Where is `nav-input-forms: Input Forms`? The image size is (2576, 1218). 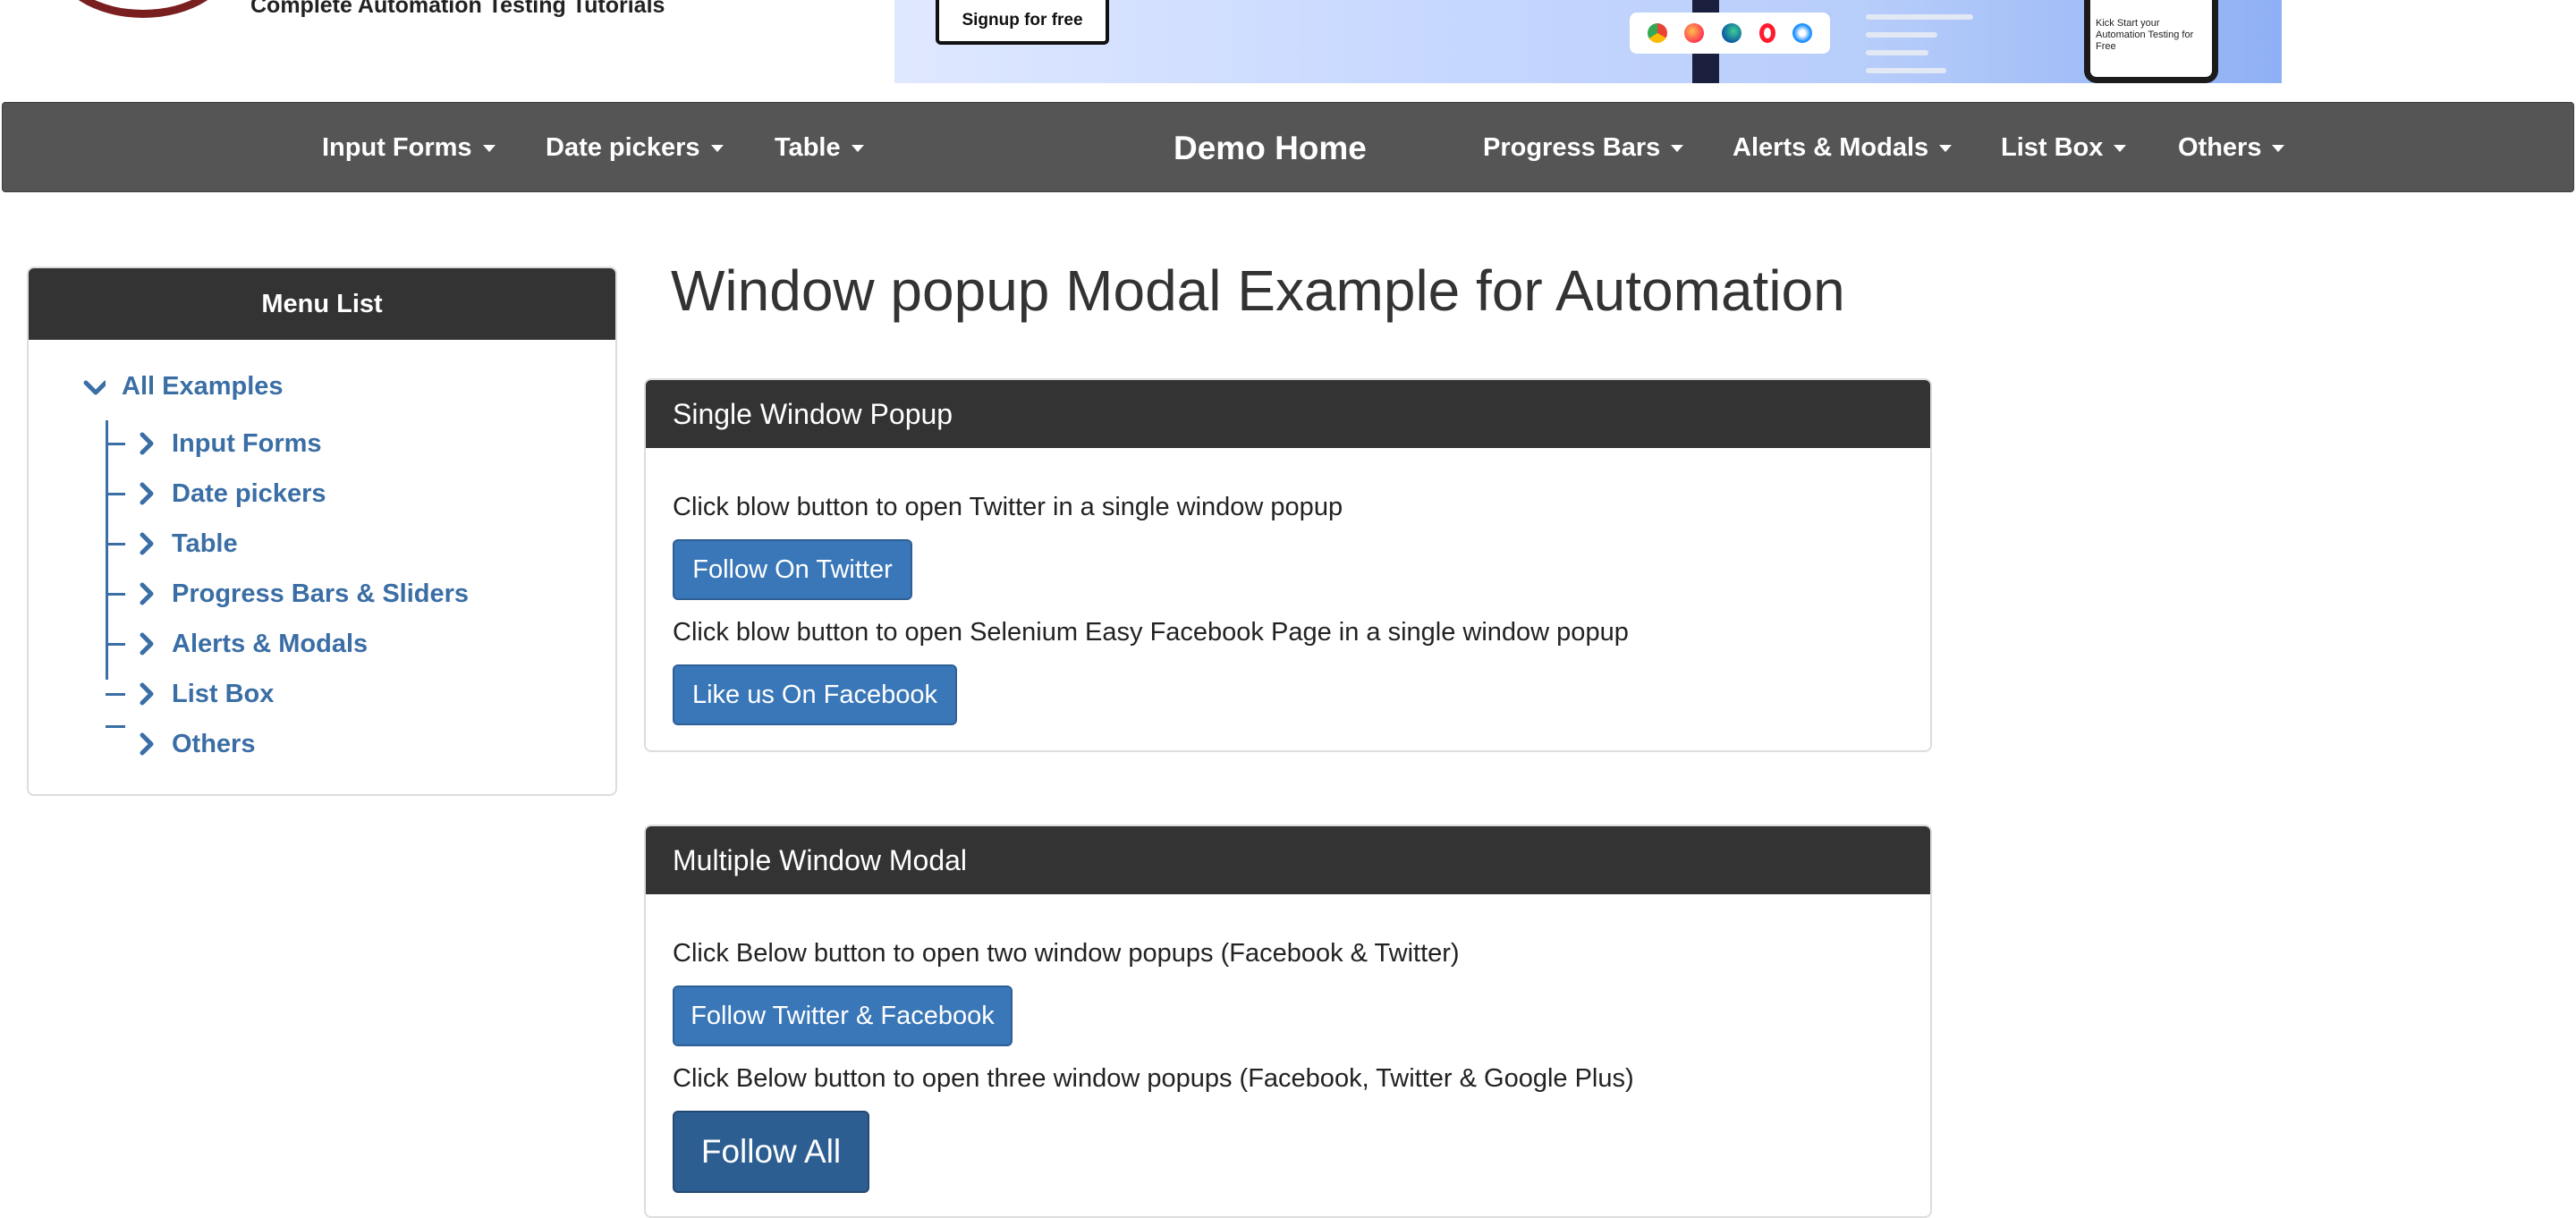
nav-input-forms: Input Forms is located at coordinates (409, 148).